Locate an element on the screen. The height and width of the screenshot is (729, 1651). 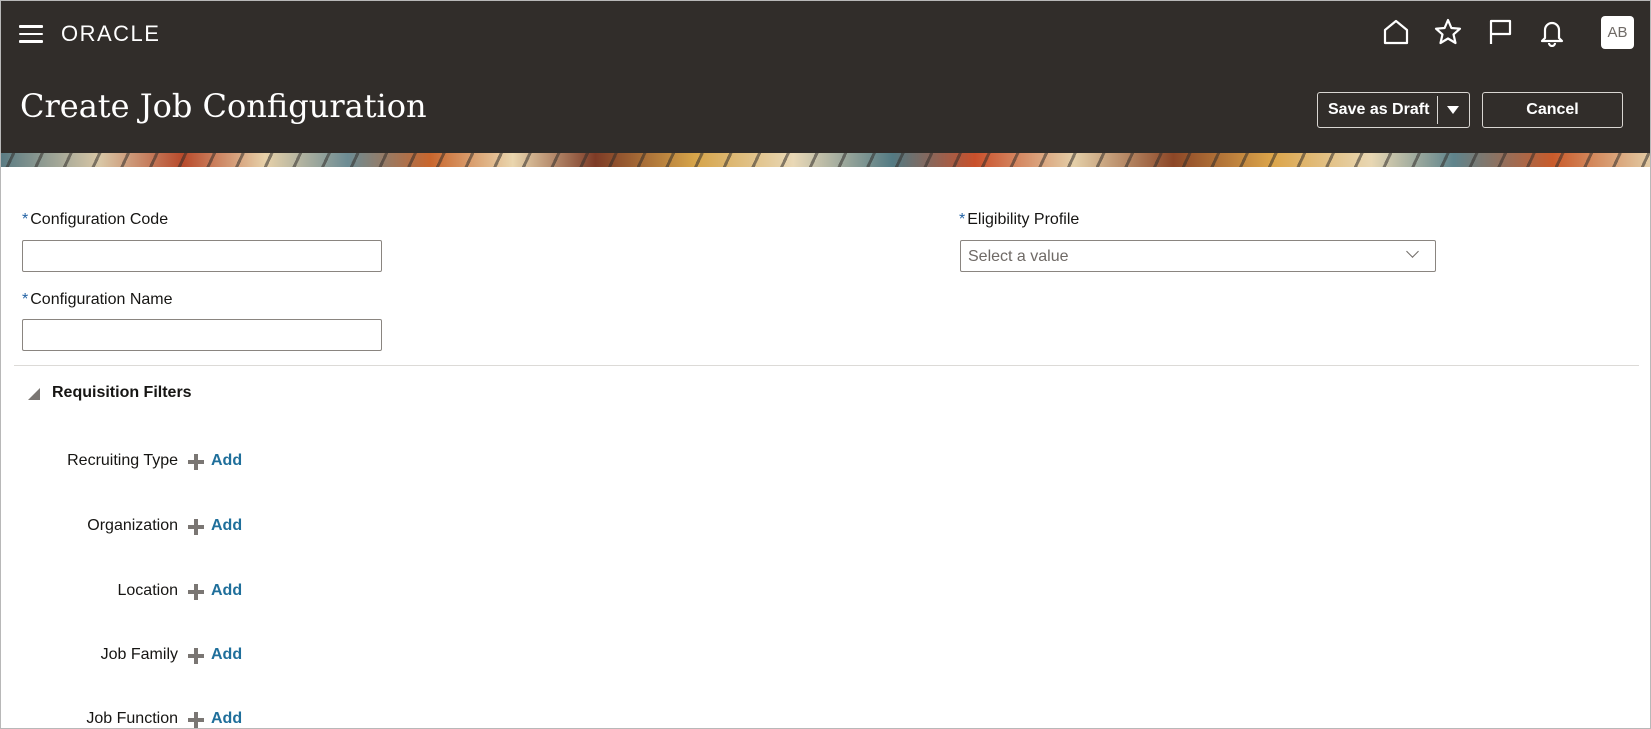
decorative-banner is located at coordinates (825, 160).